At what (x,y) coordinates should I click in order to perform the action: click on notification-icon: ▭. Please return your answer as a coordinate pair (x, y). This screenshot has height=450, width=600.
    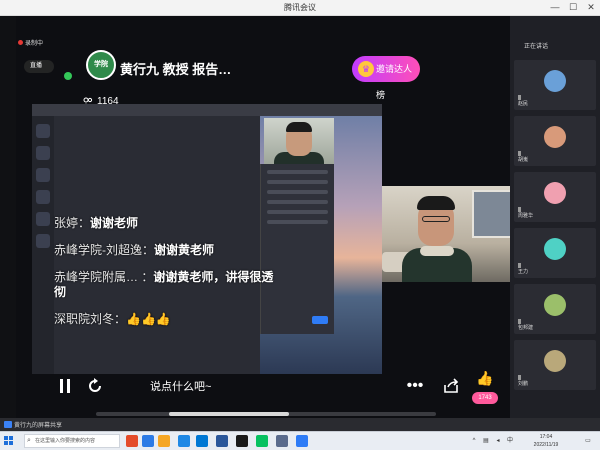
    Looking at the image, I should click on (588, 441).